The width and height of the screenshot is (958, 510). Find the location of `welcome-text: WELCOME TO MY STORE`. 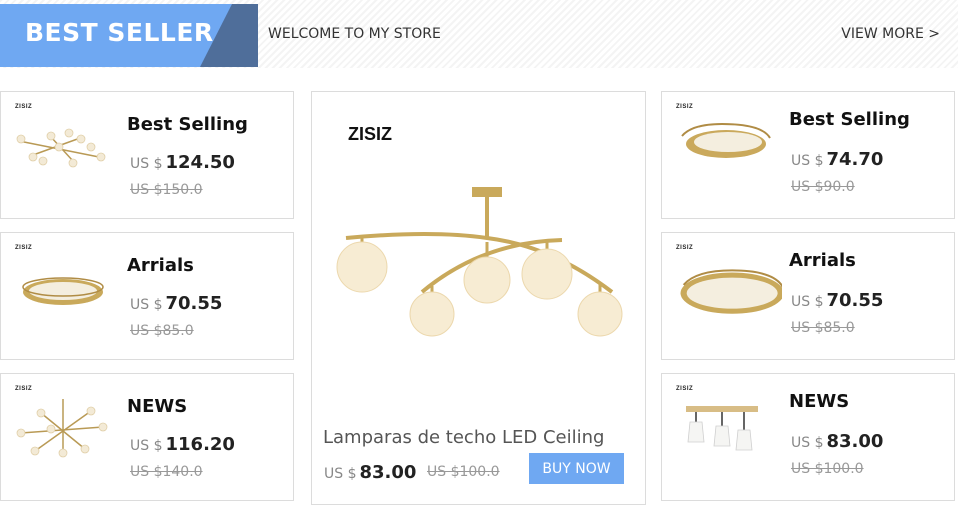

welcome-text: WELCOME TO MY STORE is located at coordinates (354, 34).